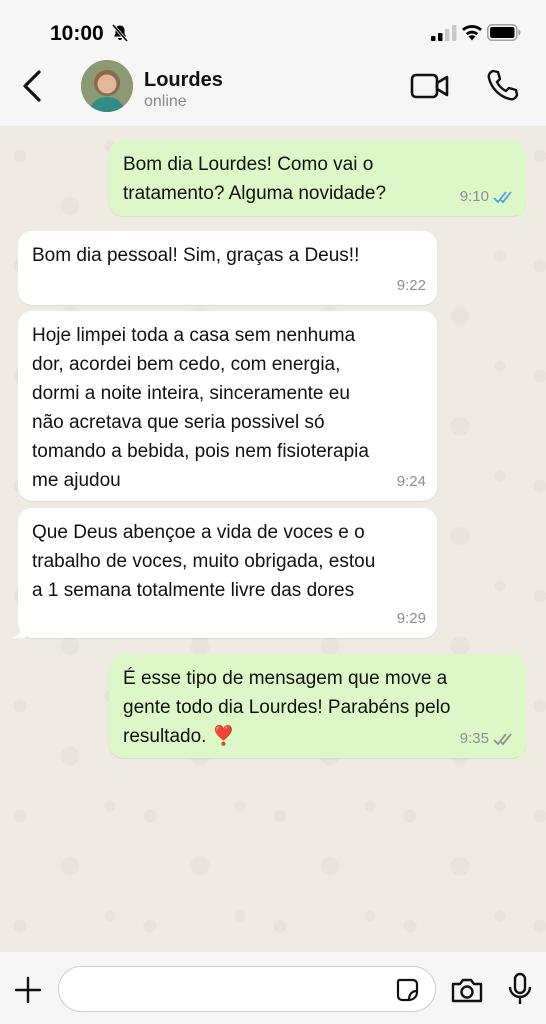  I want to click on message-time: 9:10, so click(474, 196).